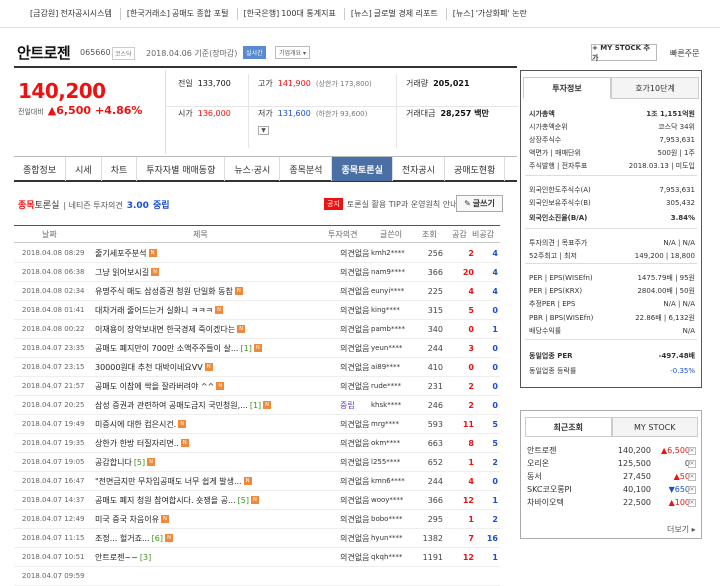 The width and height of the screenshot is (720, 586). I want to click on post-subject: 그냥 읽어보시길 N, so click(127, 272).